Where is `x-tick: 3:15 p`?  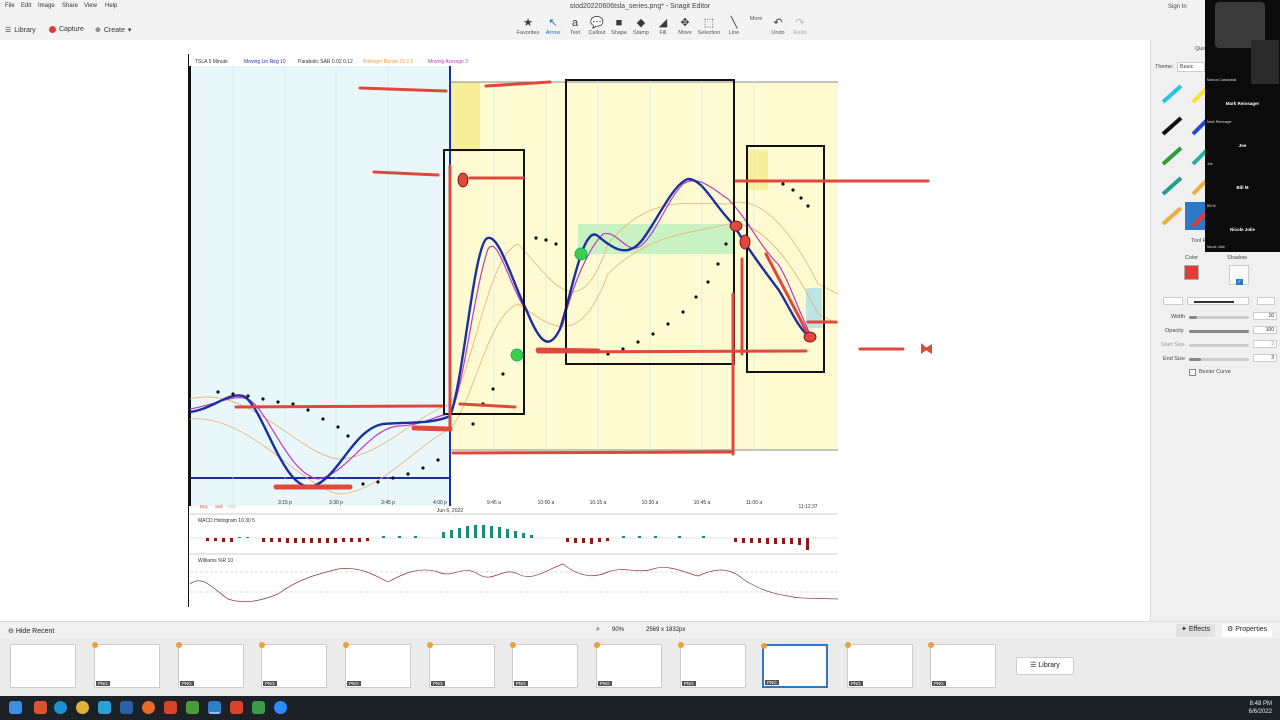
x-tick: 3:15 p is located at coordinates (285, 503).